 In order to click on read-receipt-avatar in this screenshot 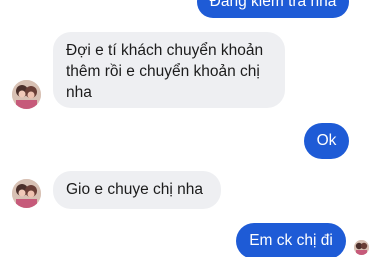, I will do `click(361, 247)`.